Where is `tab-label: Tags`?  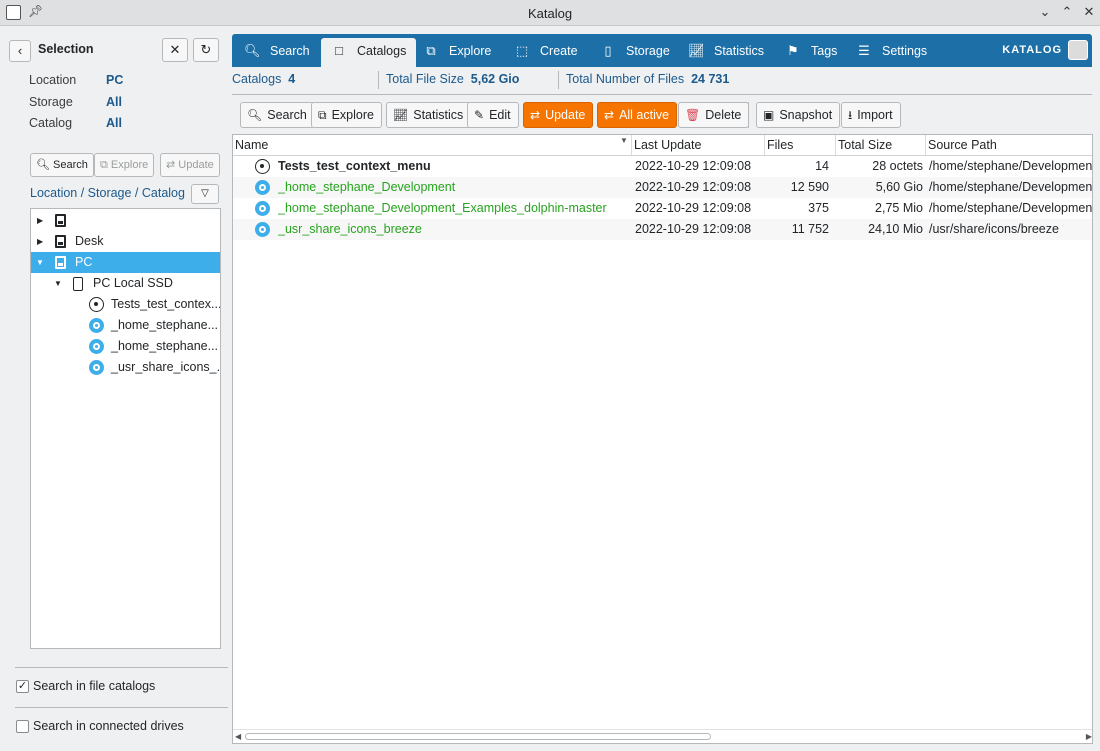
tab-label: Tags is located at coordinates (824, 51).